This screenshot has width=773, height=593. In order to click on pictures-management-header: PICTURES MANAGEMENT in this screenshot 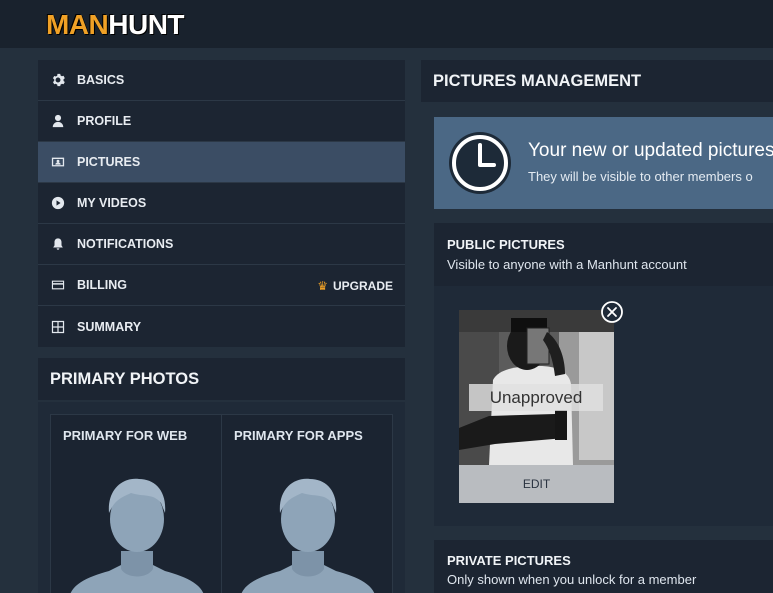, I will do `click(597, 81)`.